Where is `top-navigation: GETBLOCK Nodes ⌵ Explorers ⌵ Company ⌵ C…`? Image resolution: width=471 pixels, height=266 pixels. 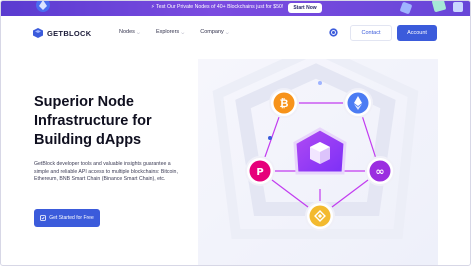 top-navigation: GETBLOCK Nodes ⌵ Explorers ⌵ Company ⌵ C… is located at coordinates (235, 33).